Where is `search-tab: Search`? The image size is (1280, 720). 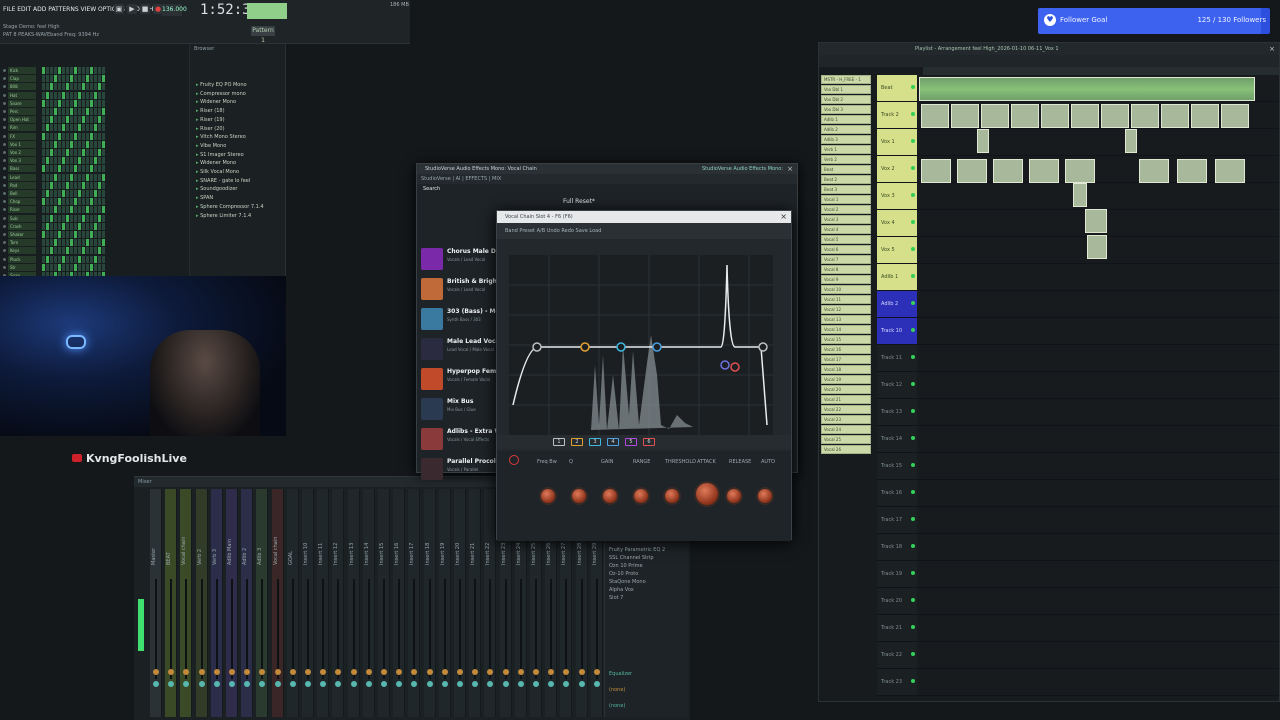
search-tab: Search is located at coordinates (439, 190).